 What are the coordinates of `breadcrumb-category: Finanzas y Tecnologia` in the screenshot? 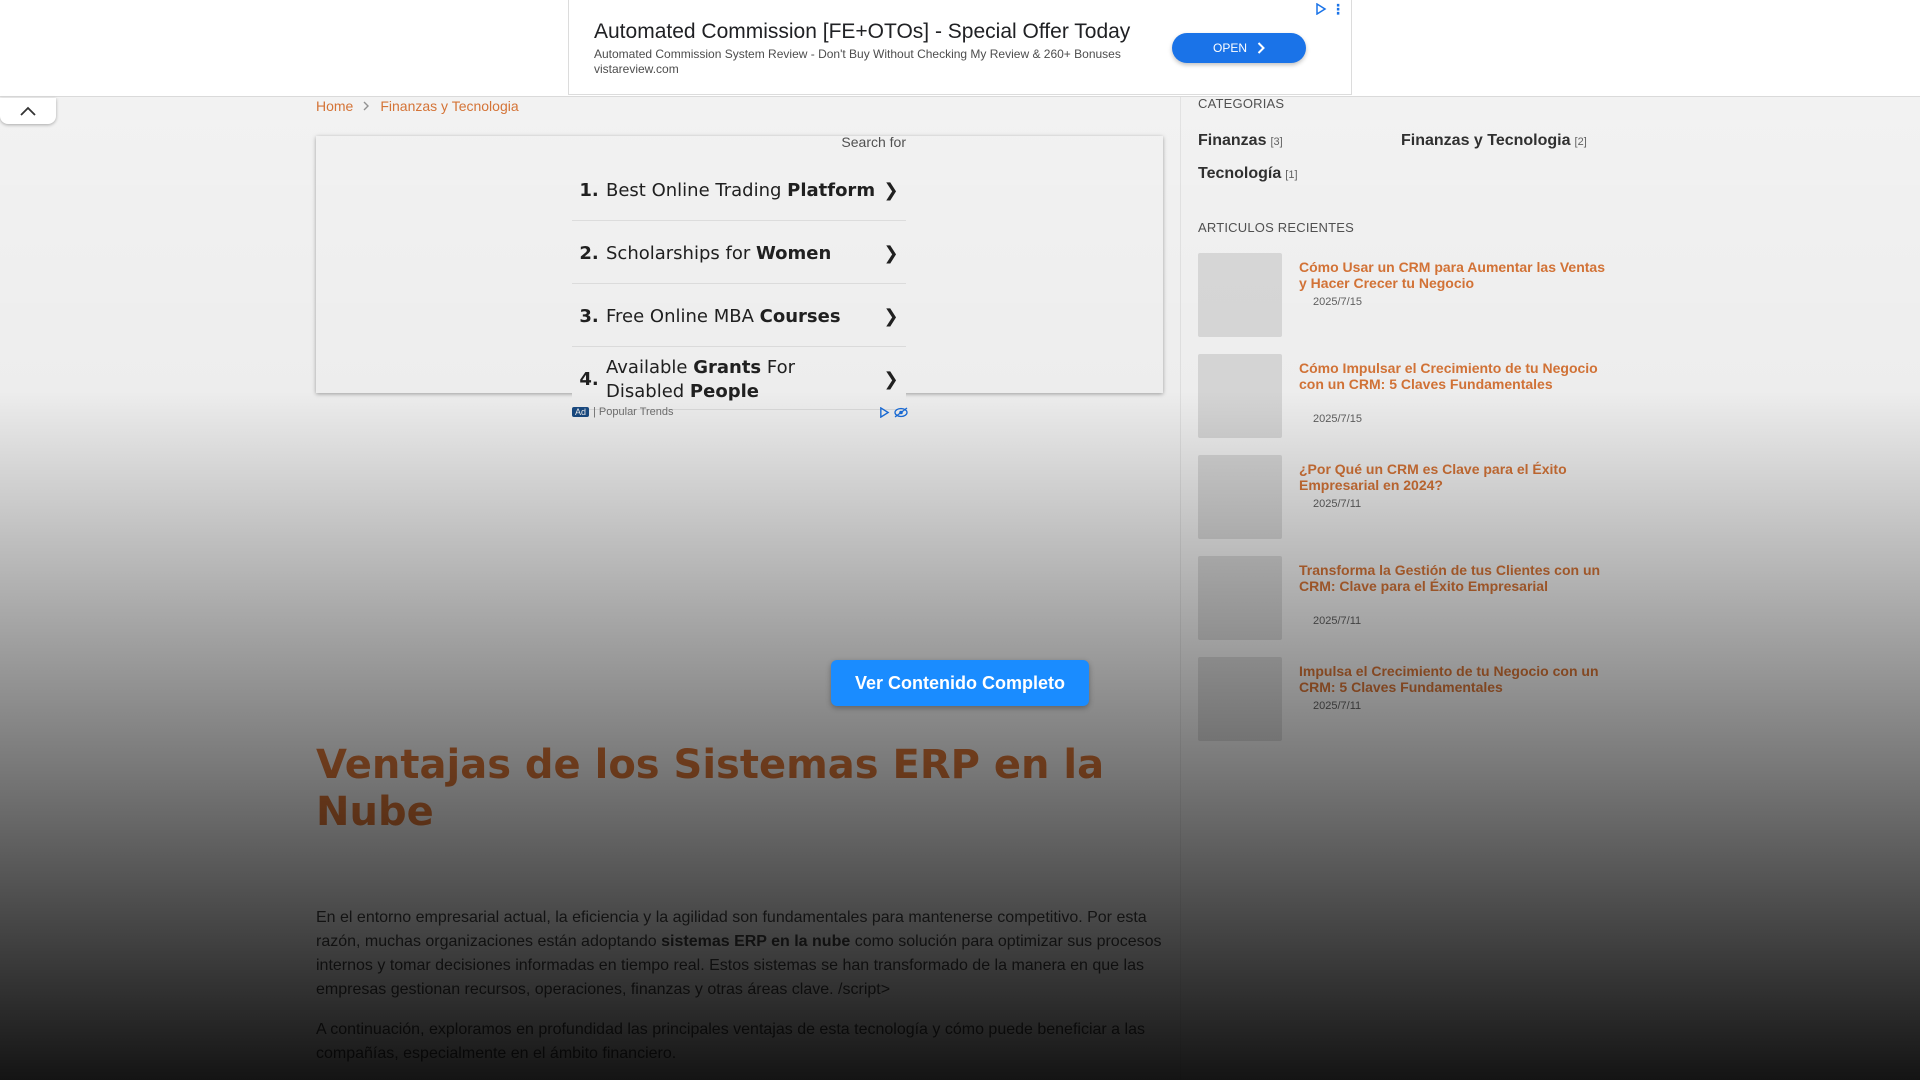 It's located at (449, 106).